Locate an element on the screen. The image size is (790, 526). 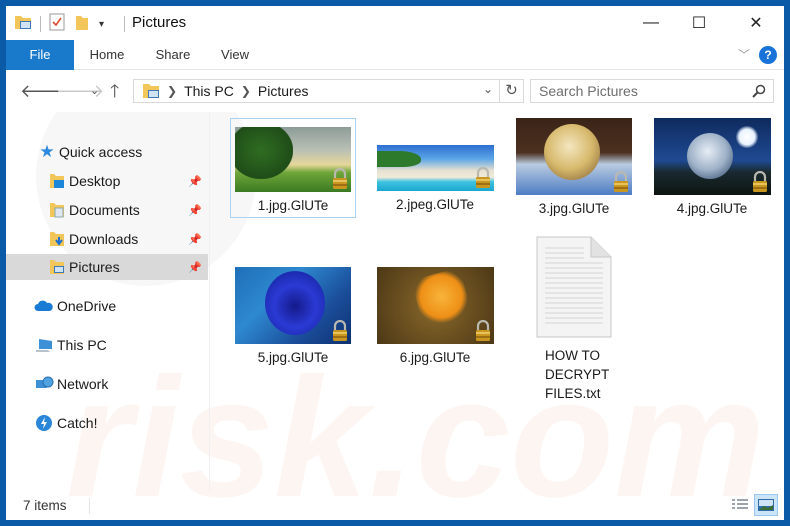
large-icons-view-button is located at coordinates (766, 505).